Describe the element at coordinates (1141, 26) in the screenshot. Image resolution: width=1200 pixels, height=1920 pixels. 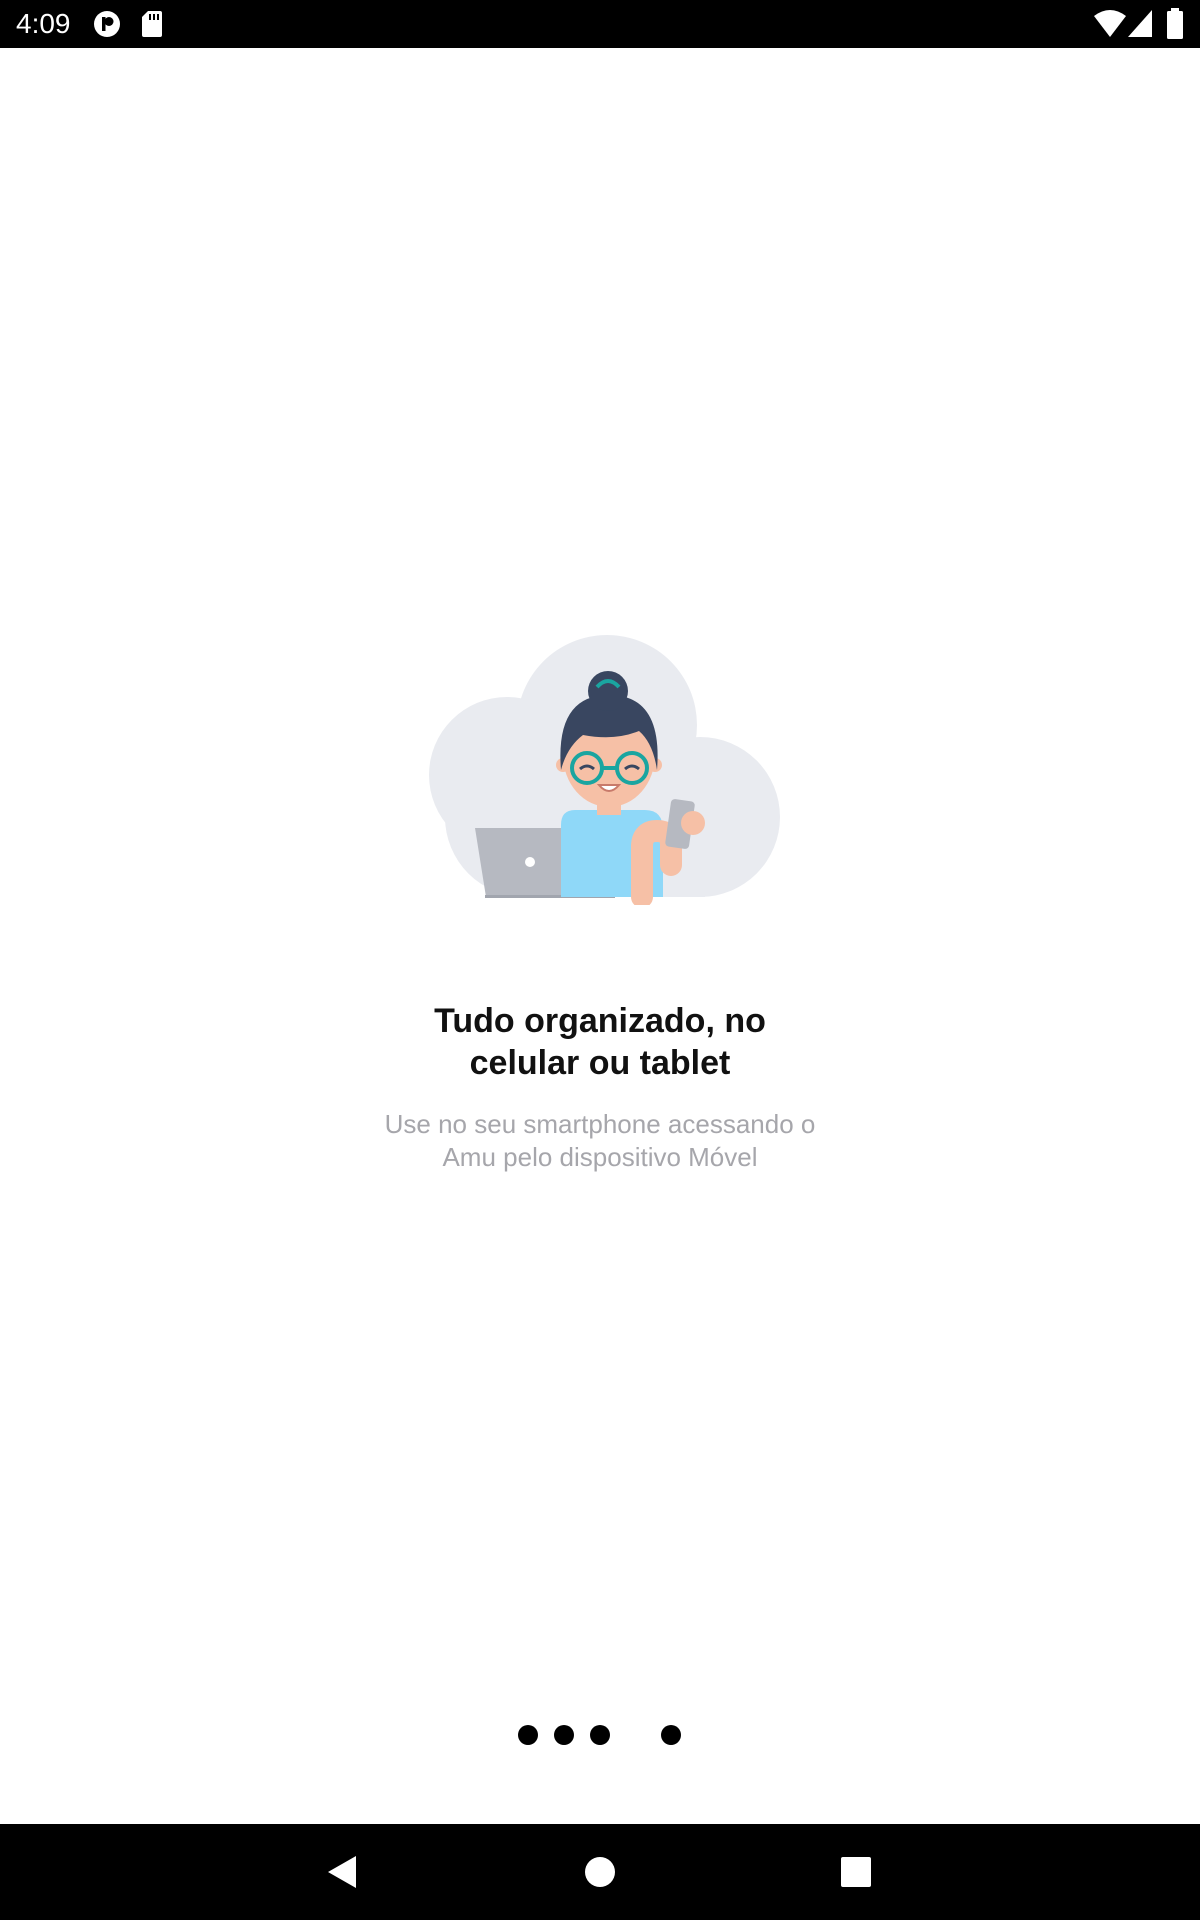
I see `cellular-signal-icon` at that location.